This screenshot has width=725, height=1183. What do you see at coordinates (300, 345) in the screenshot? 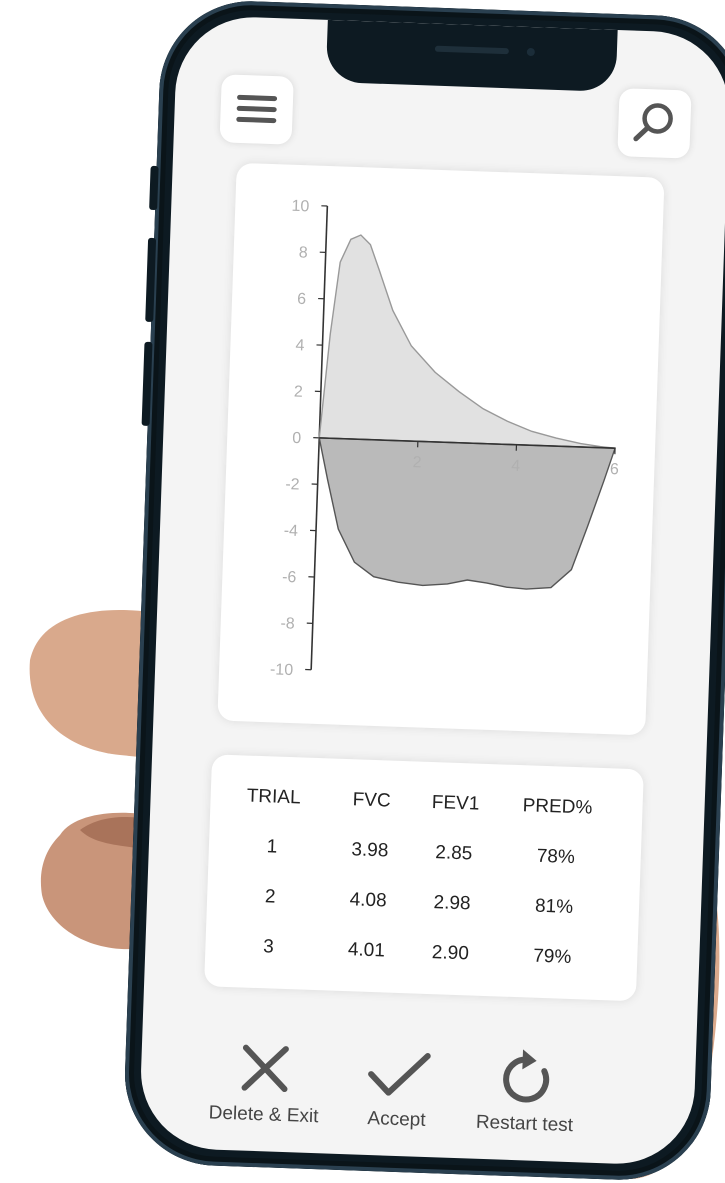
I see `y-tick-label: 4` at bounding box center [300, 345].